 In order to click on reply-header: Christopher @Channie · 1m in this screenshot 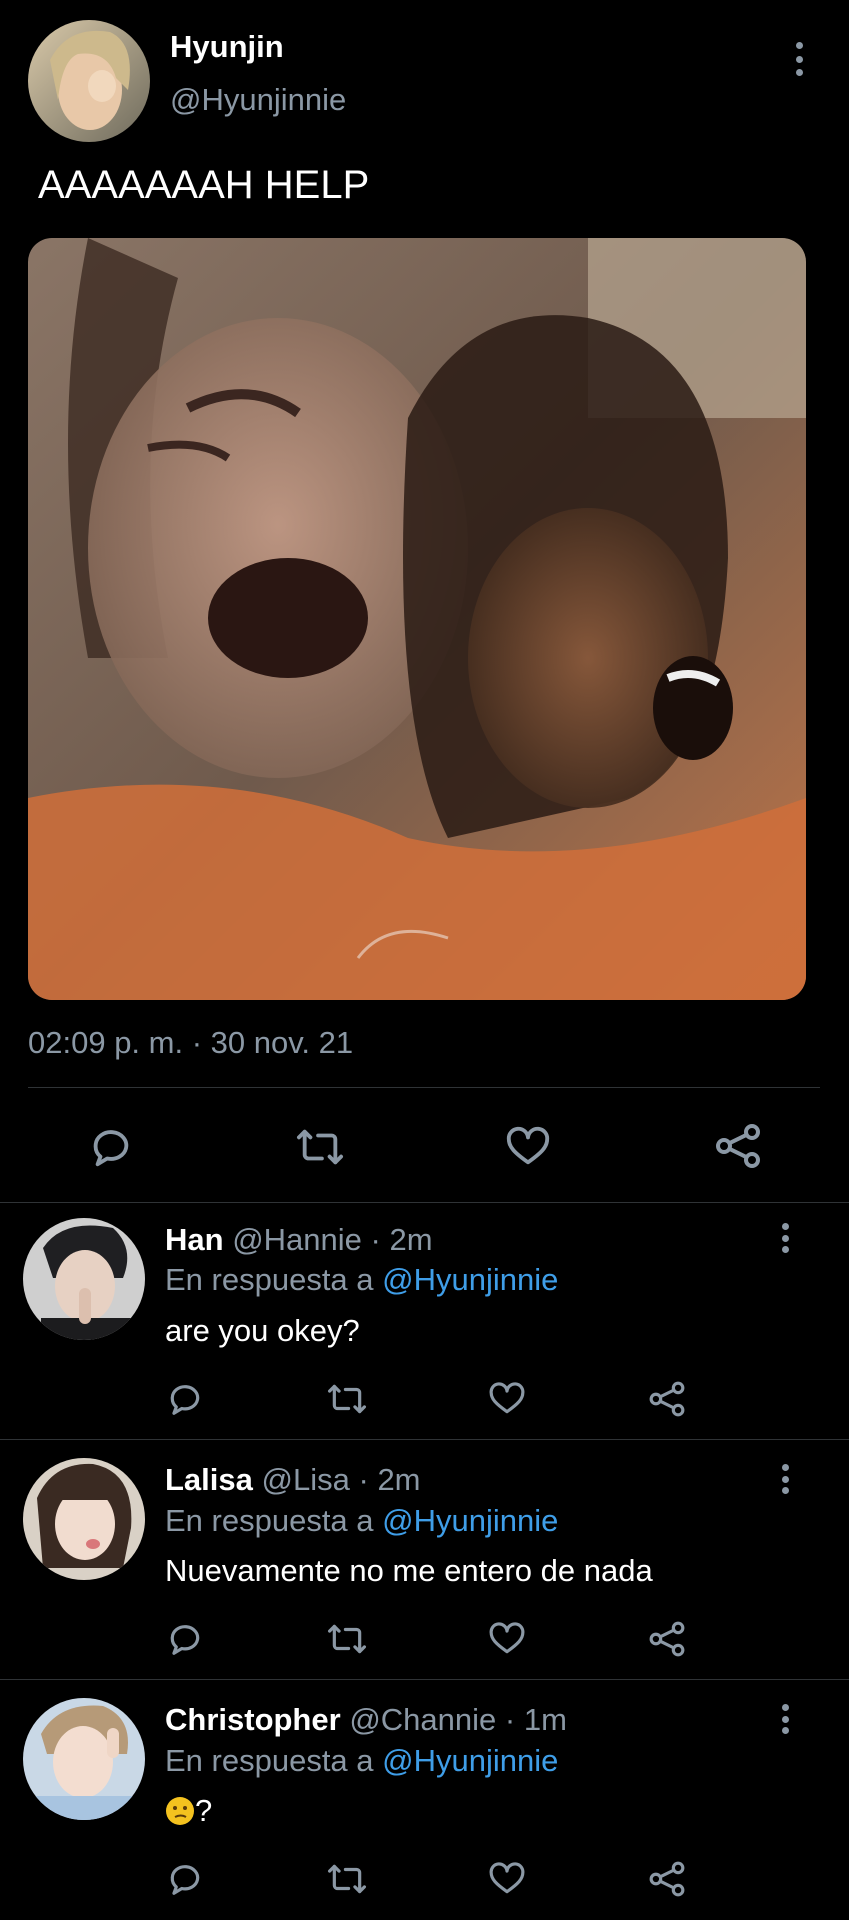, I will do `click(366, 1720)`.